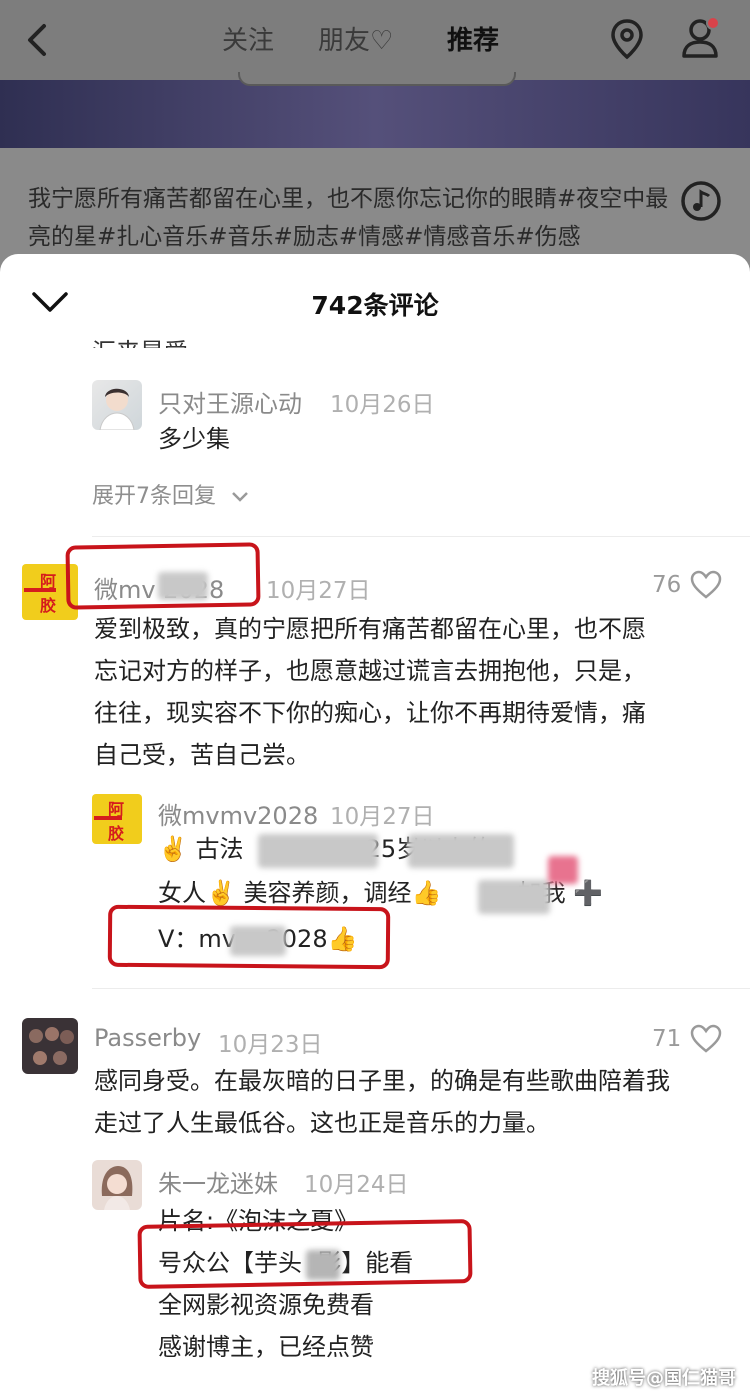 This screenshot has height=1398, width=750. What do you see at coordinates (382, 405) in the screenshot?
I see `comment-date: 10月26日` at bounding box center [382, 405].